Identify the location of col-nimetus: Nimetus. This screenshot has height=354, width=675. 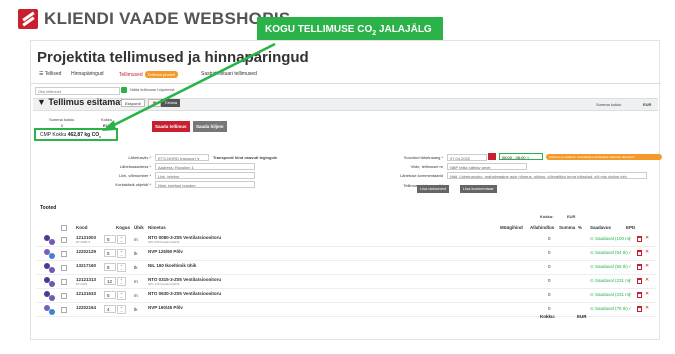
(157, 227).